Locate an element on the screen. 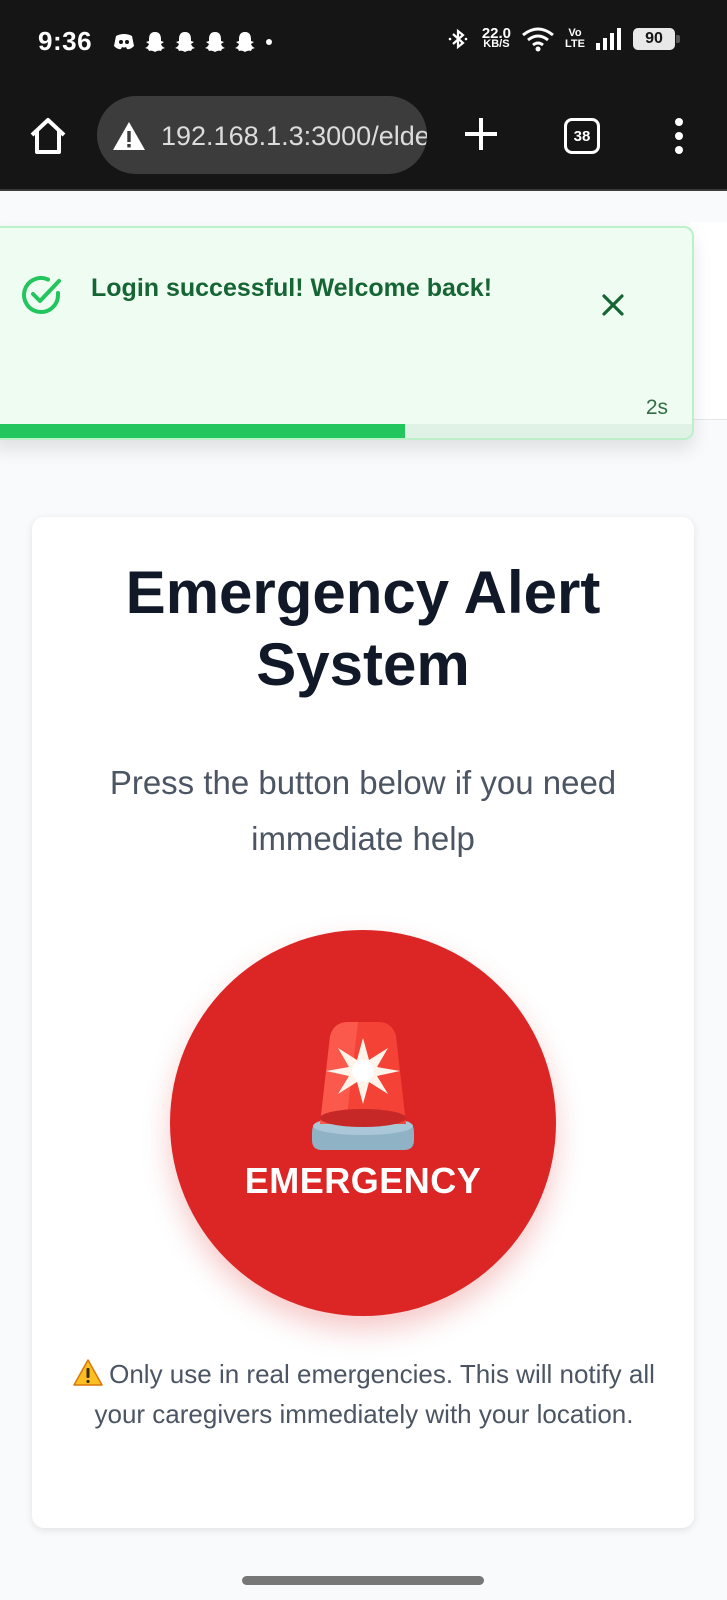 The image size is (727, 1600). siren-icon is located at coordinates (363, 1086).